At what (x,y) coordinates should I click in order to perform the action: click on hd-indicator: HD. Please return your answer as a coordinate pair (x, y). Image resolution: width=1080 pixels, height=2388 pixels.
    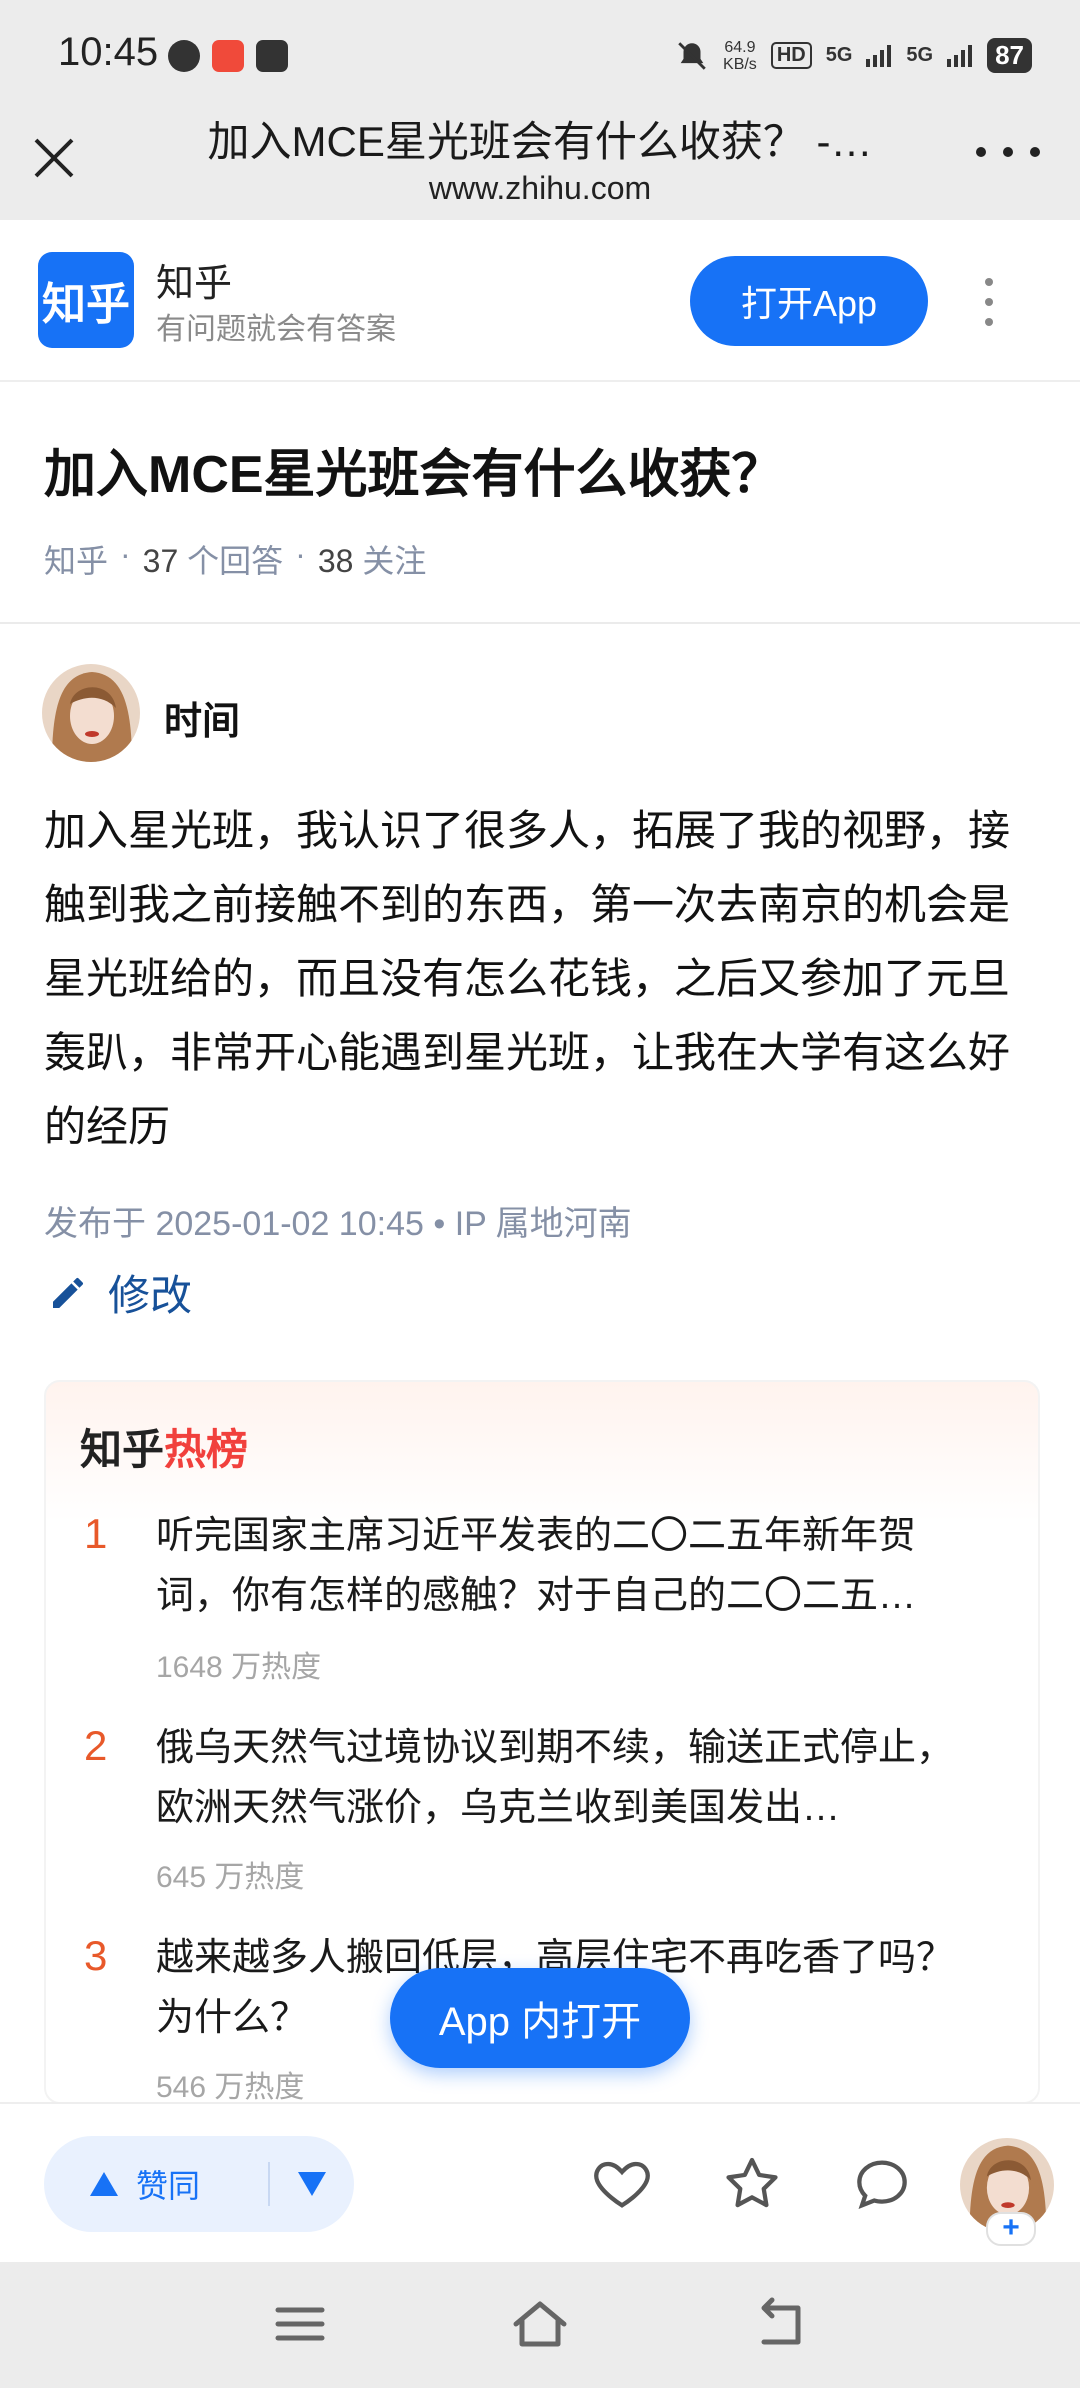
    Looking at the image, I should click on (791, 55).